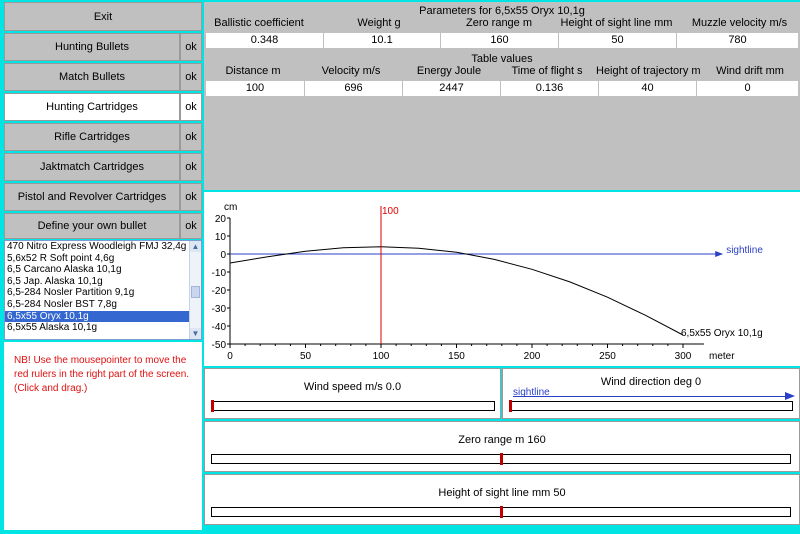 Image resolution: width=800 pixels, height=534 pixels. I want to click on table-title: Table values, so click(502, 59).